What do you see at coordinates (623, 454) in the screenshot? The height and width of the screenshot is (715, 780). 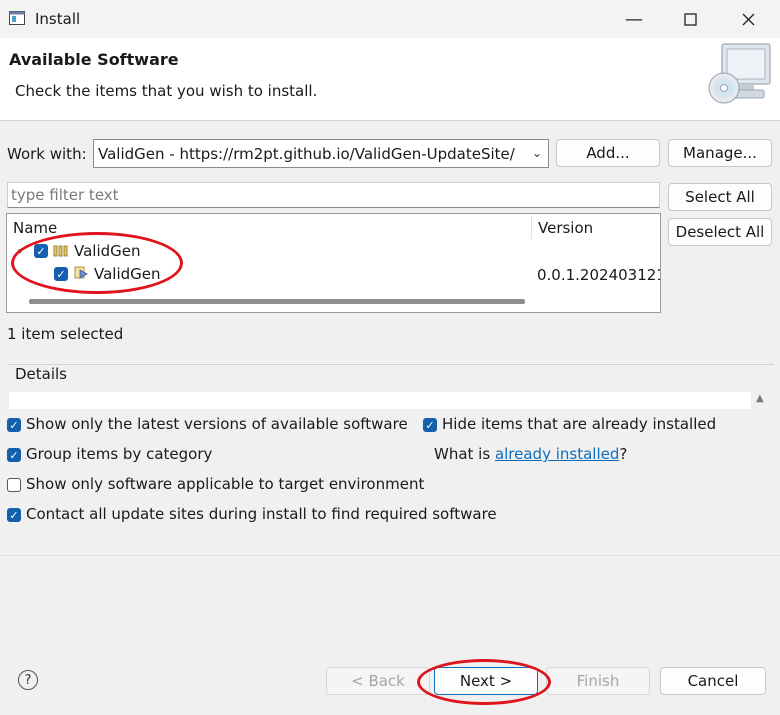 I see `what-is-suffix: ?` at bounding box center [623, 454].